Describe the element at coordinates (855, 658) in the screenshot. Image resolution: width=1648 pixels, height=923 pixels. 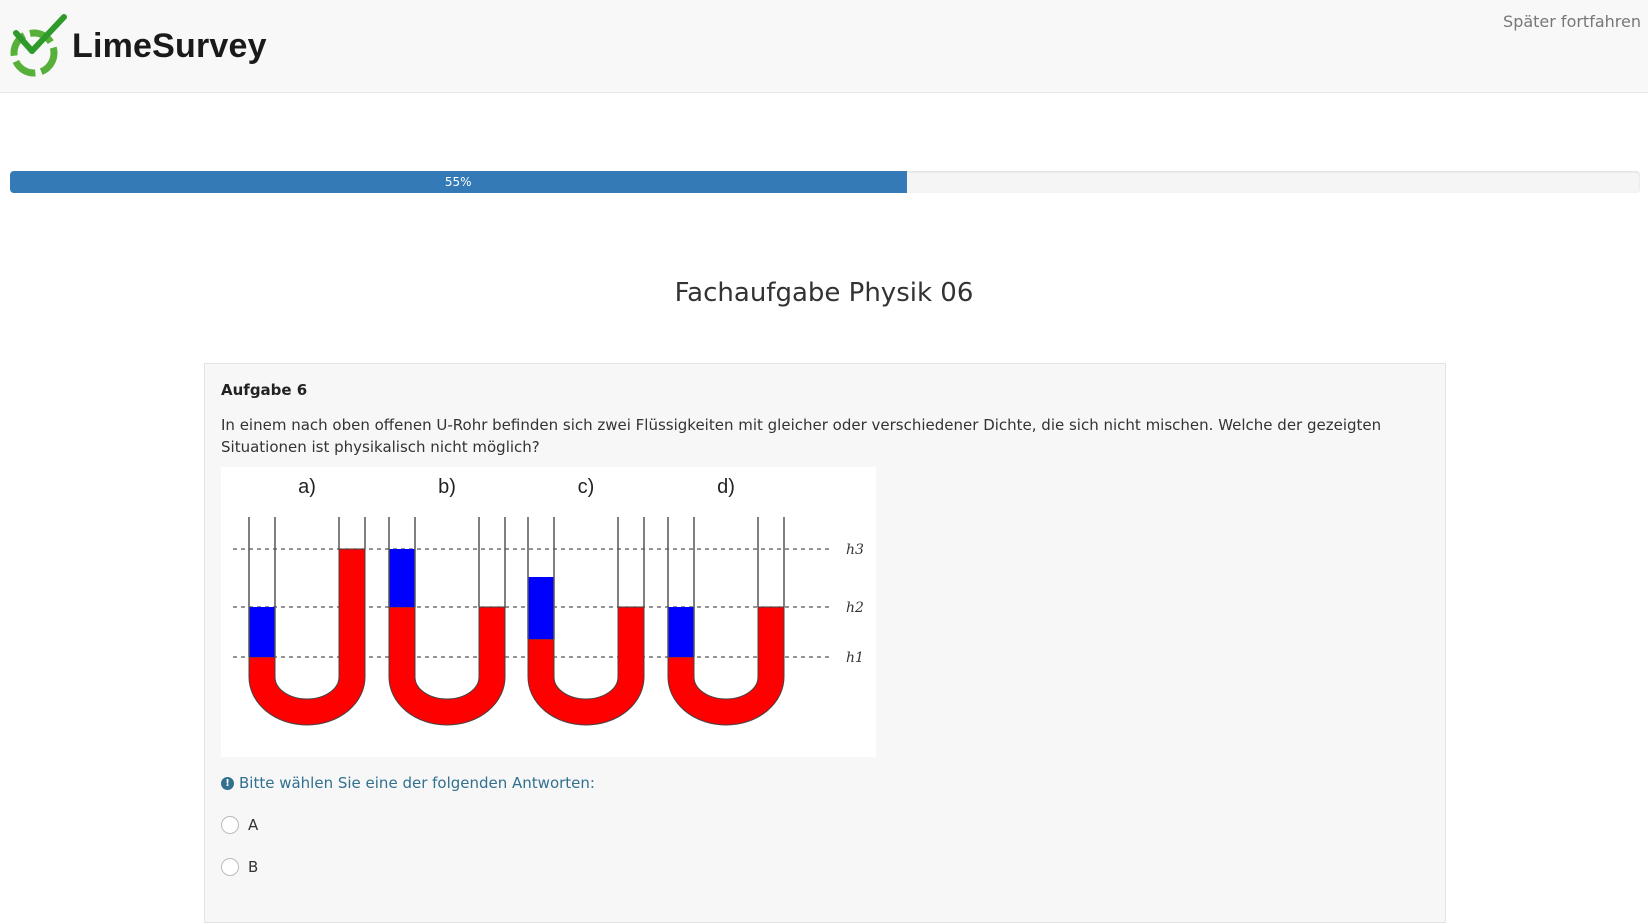
I see `level-label-h1: h1` at that location.